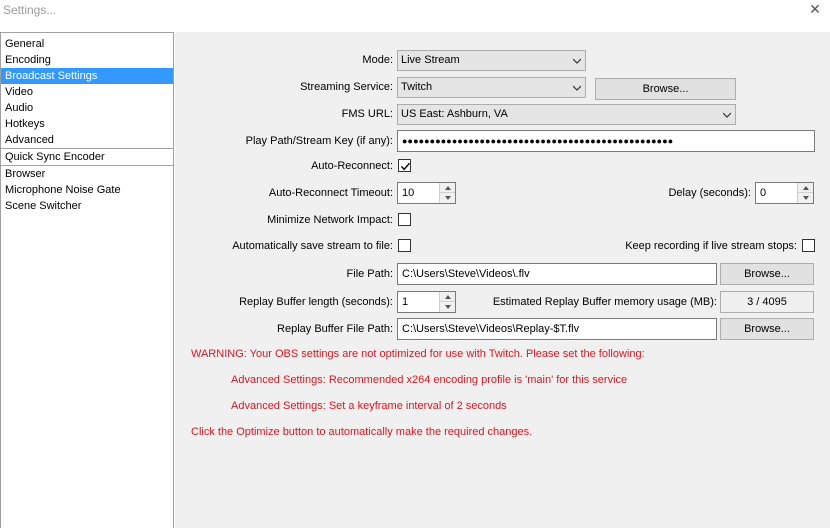 This screenshot has height=528, width=830. Describe the element at coordinates (405, 302) in the screenshot. I see `replay-buffer-length-value: 1` at that location.